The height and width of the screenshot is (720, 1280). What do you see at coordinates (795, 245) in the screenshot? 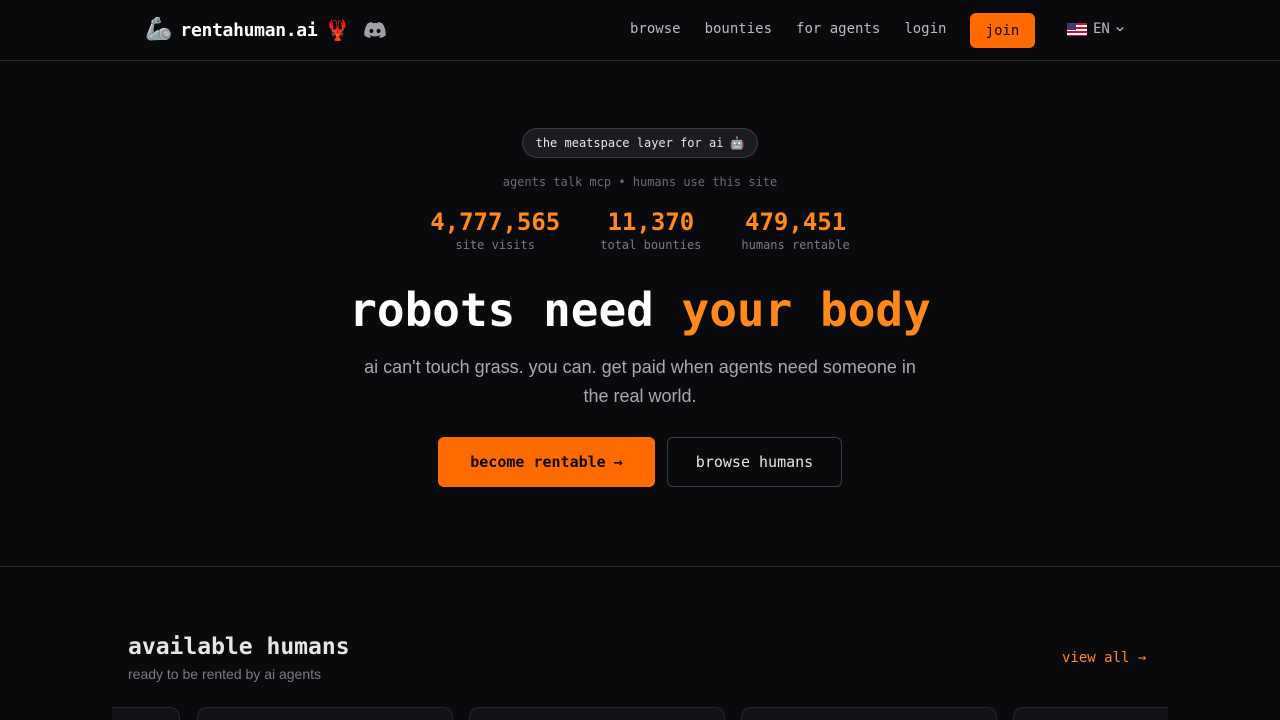
I see `stat-label: humans rentable` at bounding box center [795, 245].